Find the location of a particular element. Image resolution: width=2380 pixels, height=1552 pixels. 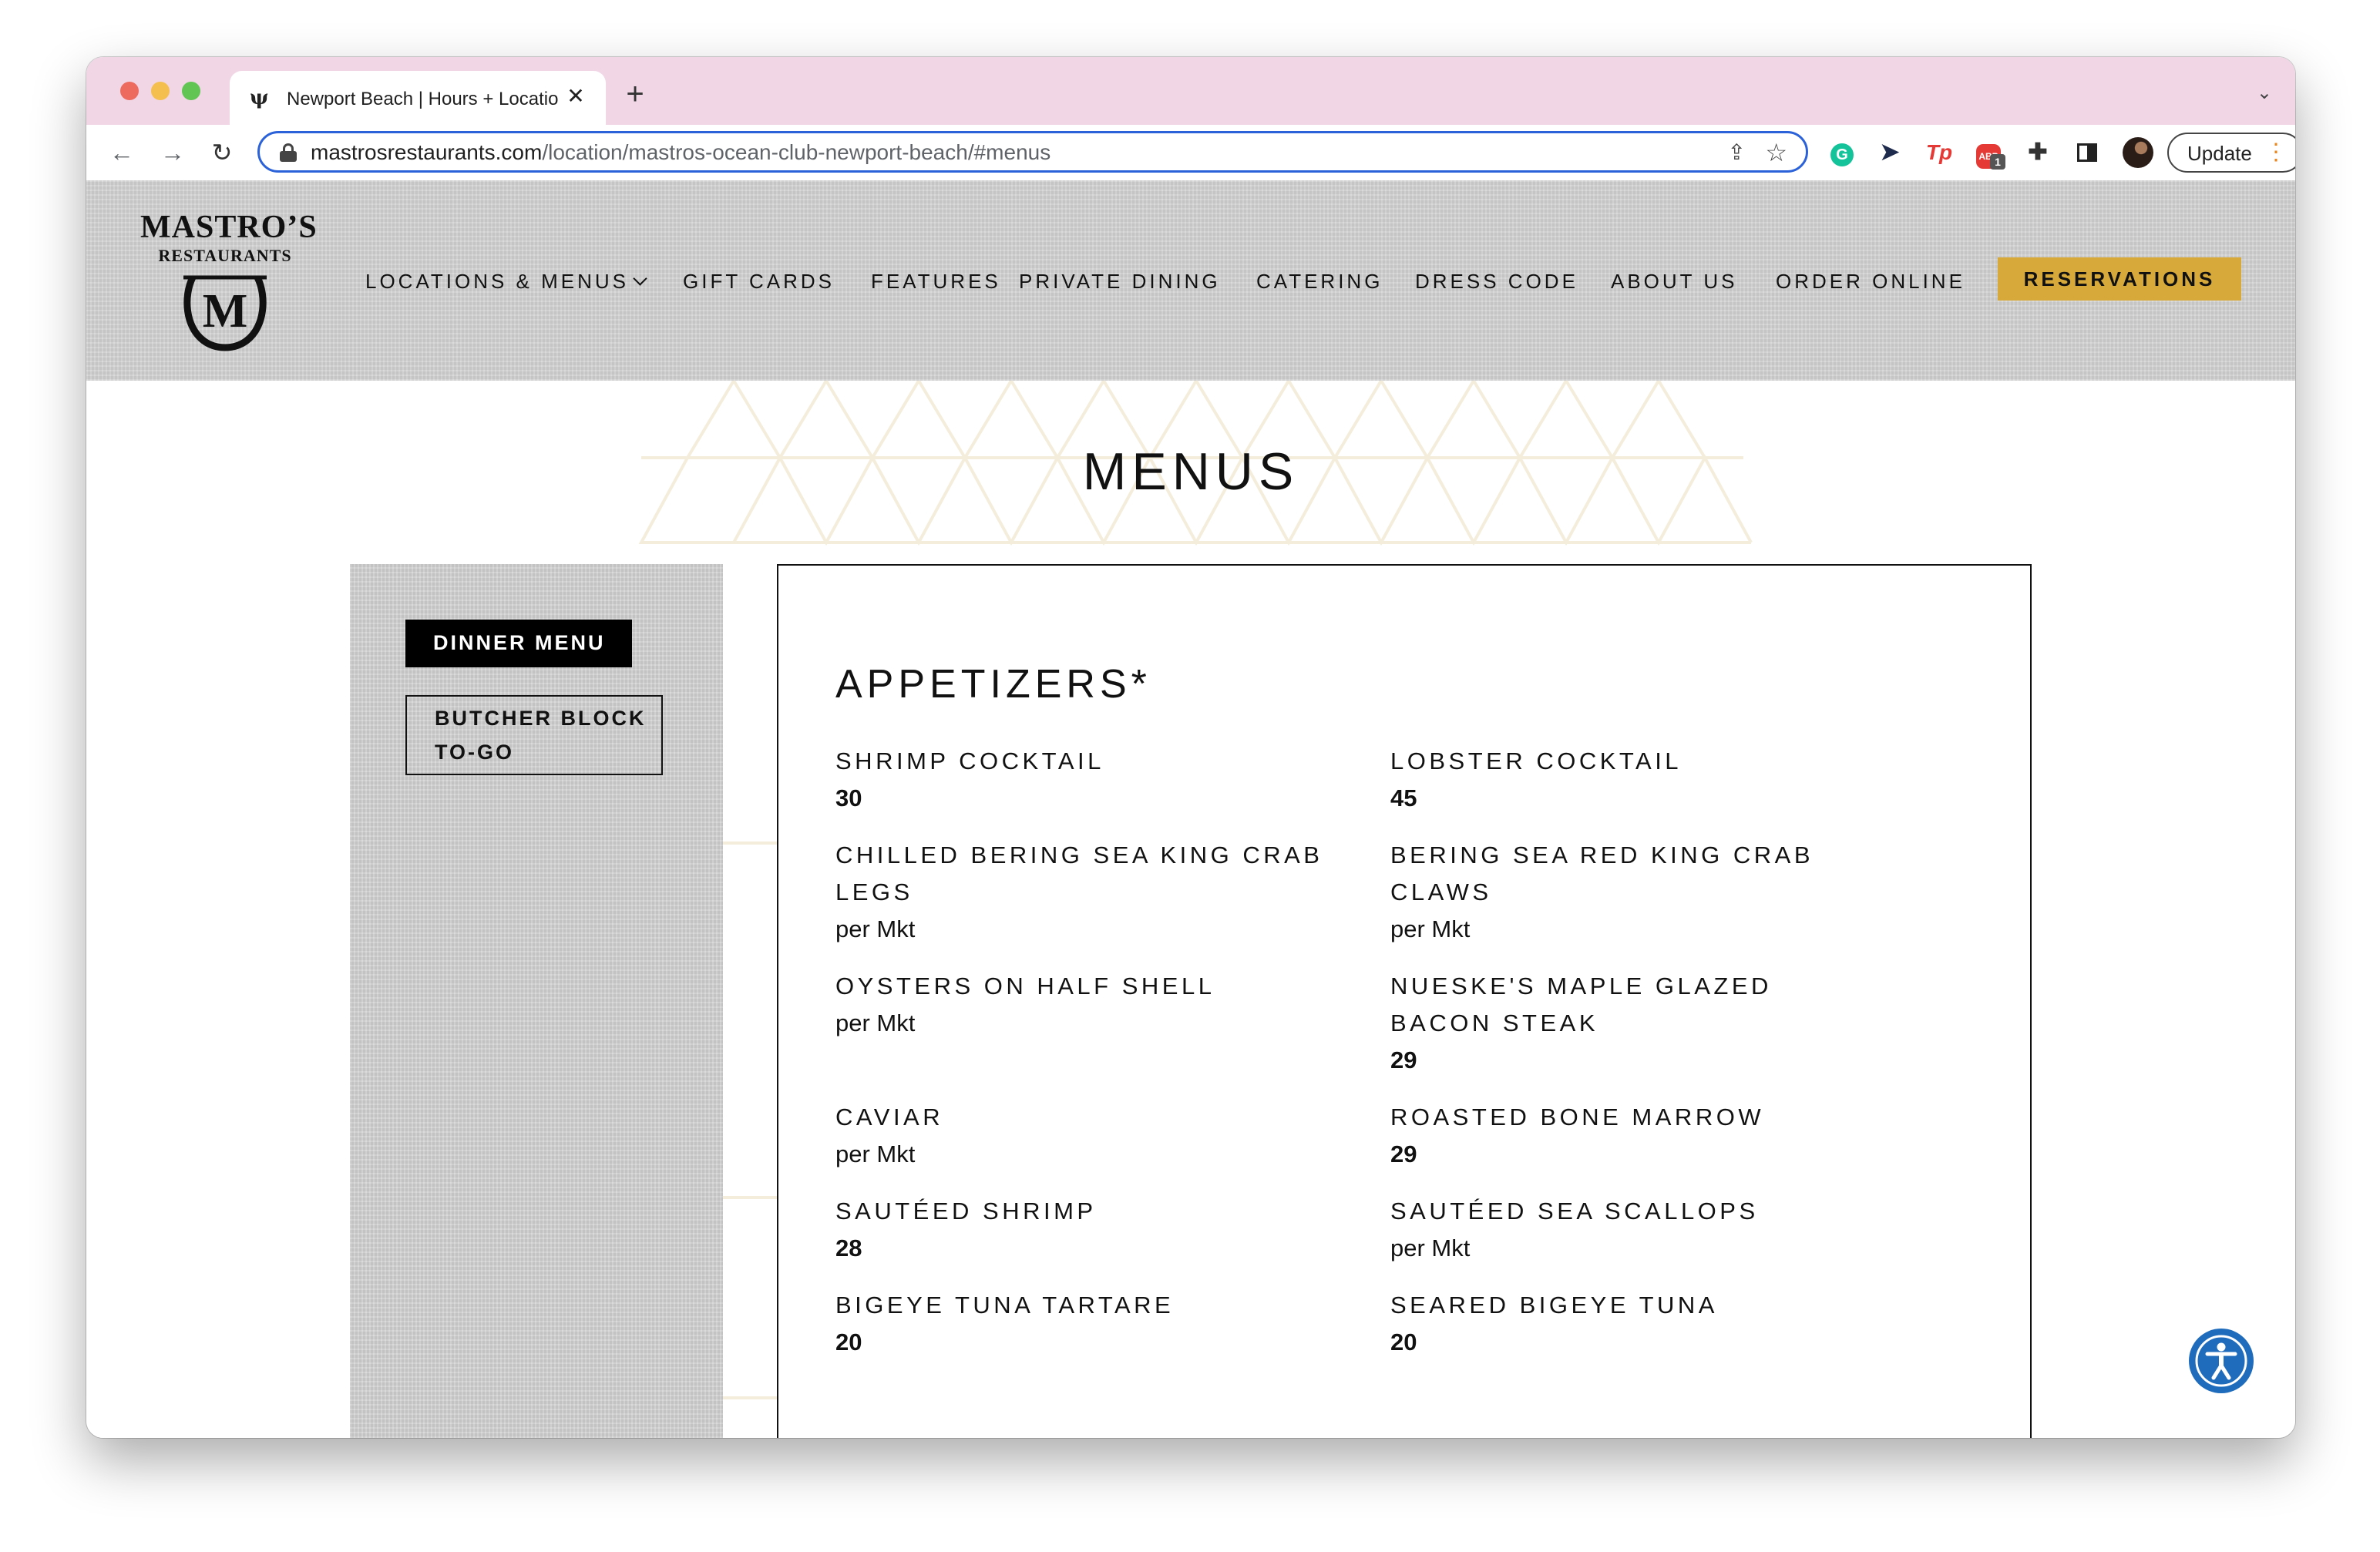

menu-item-name: LOBSTER COCKTAIL is located at coordinates (1536, 761).